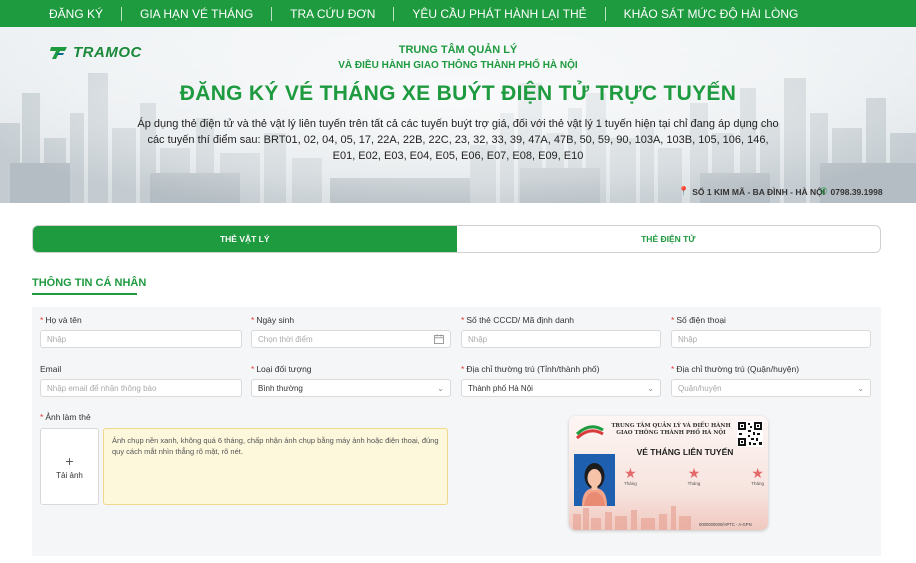  Describe the element at coordinates (89, 283) in the screenshot. I see `section-title: THÔNG TIN CÁ NHÂN` at that location.